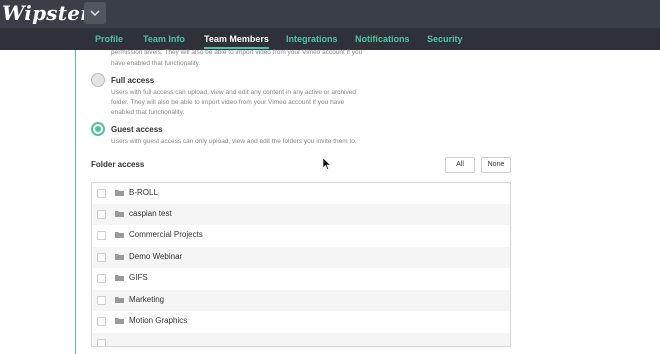 This screenshot has height=354, width=660. I want to click on account-menu-button, so click(95, 13).